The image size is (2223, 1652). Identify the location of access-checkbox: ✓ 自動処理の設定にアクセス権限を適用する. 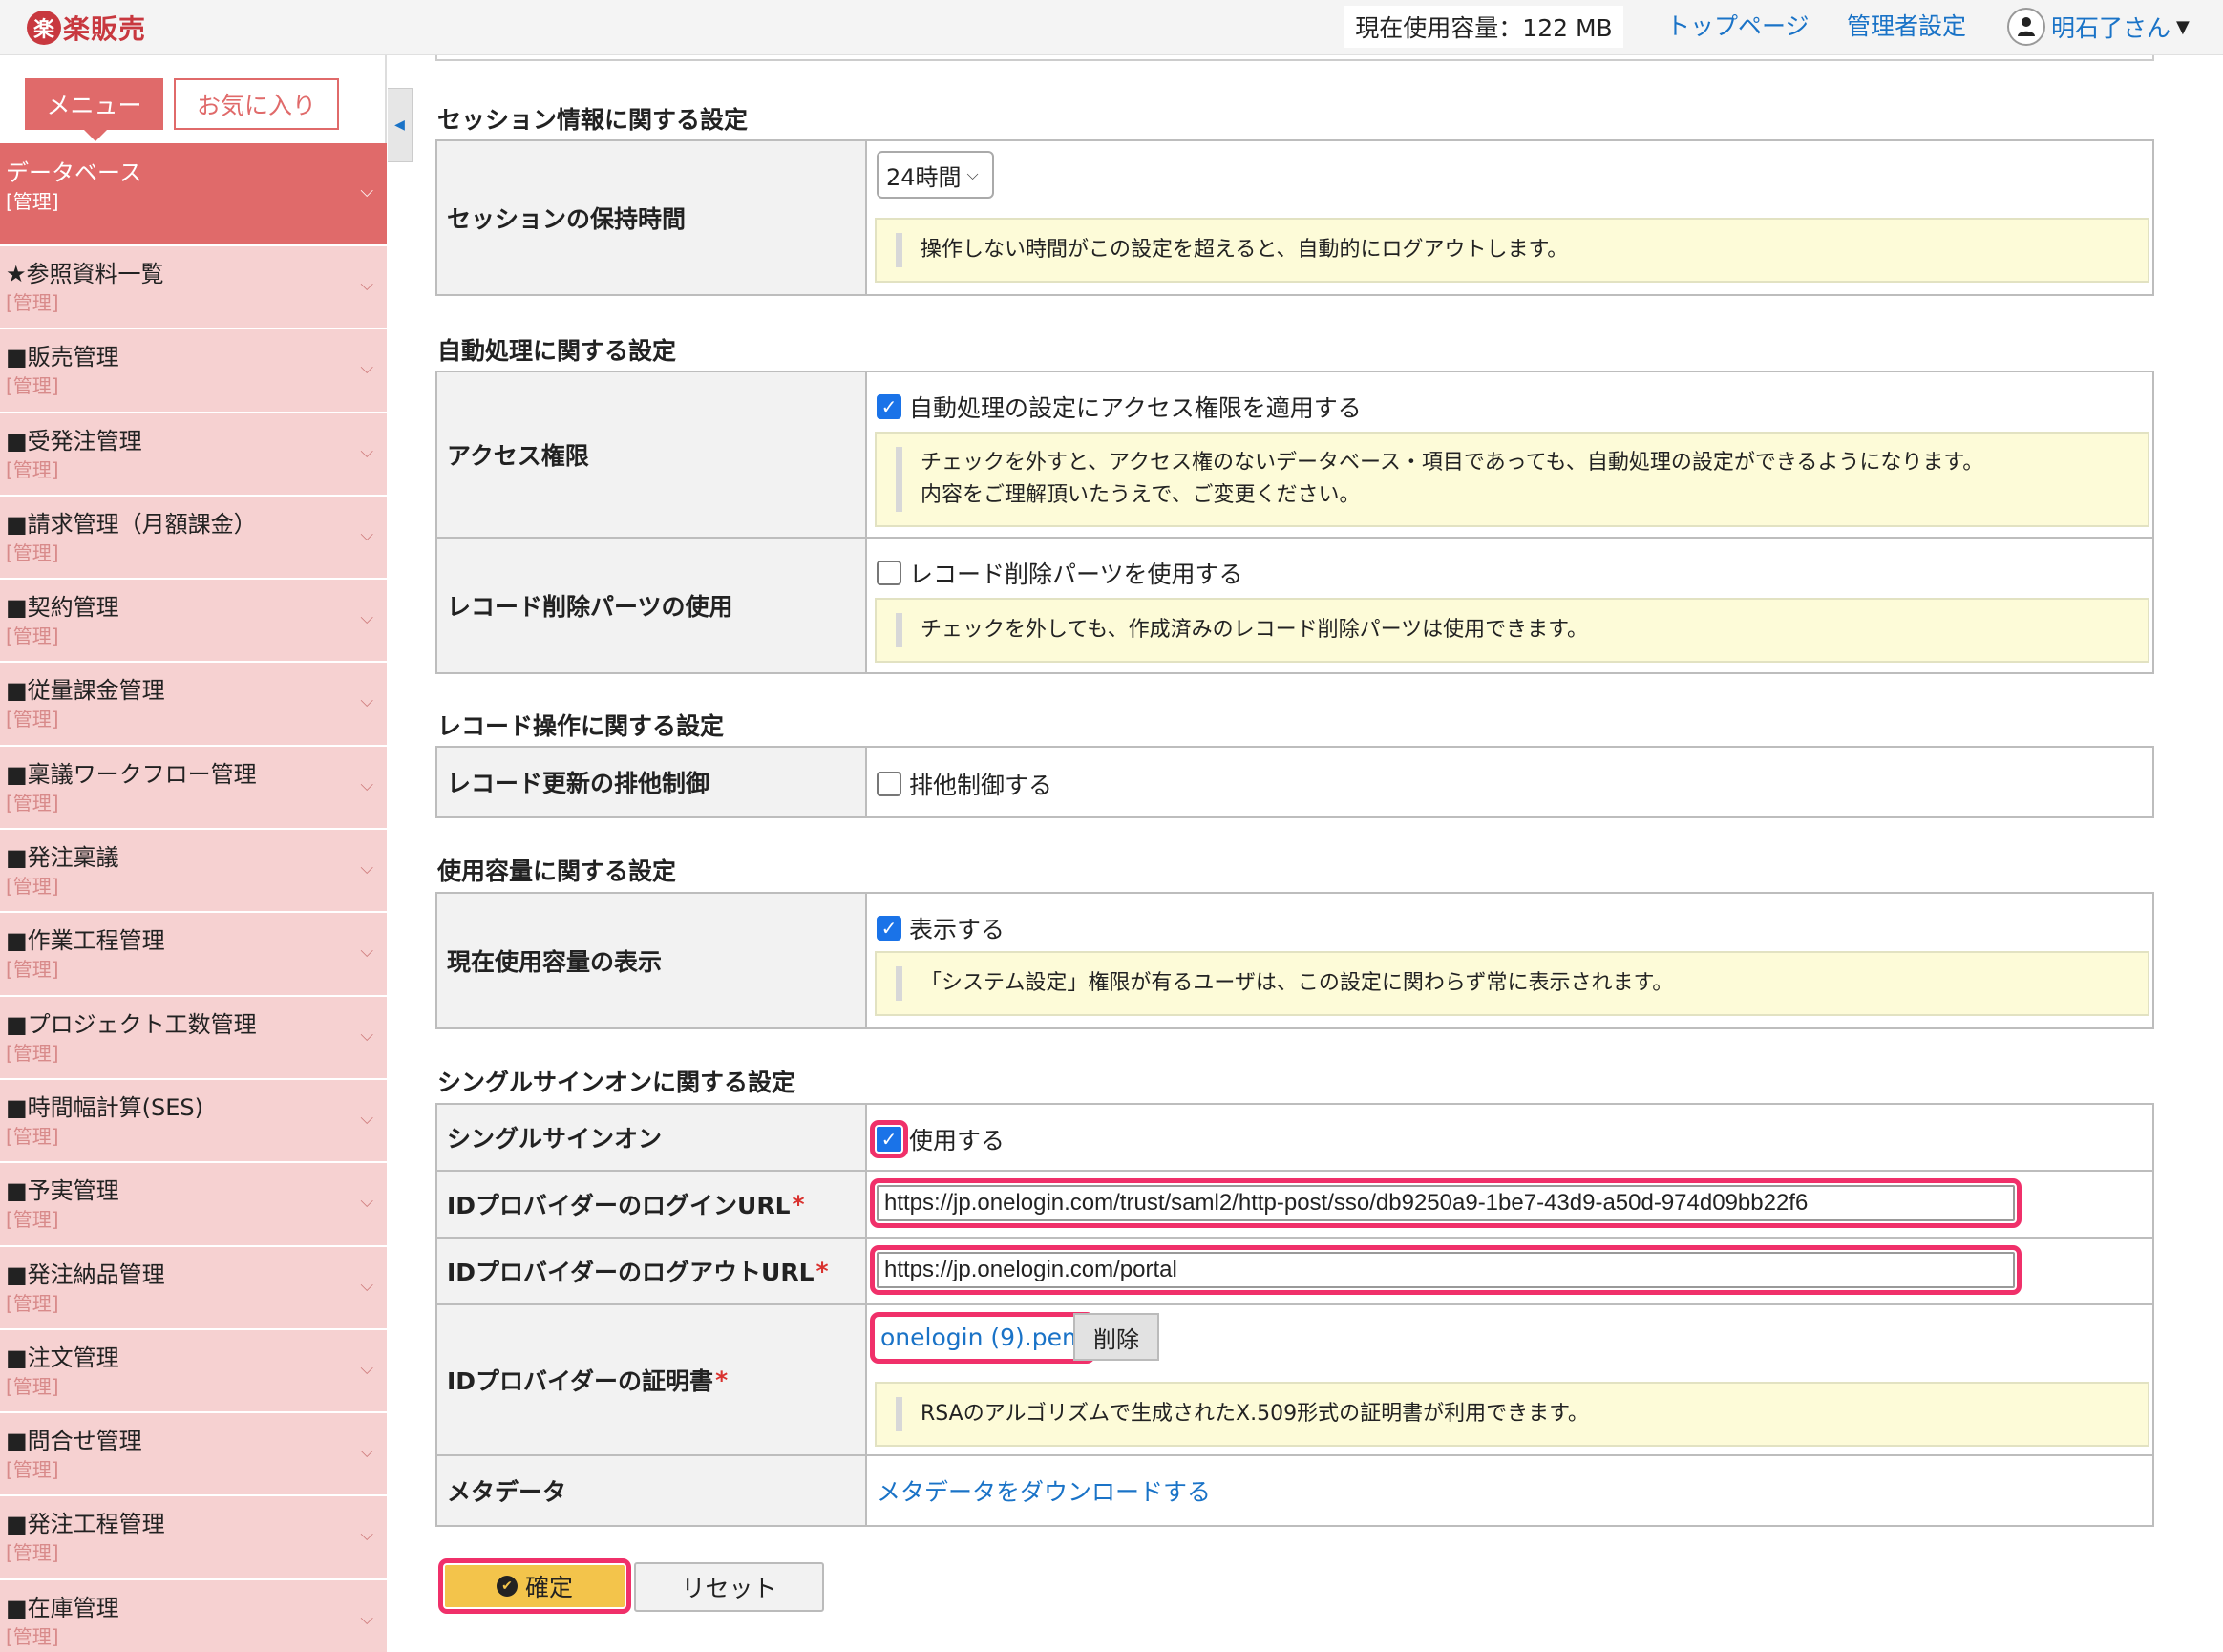
(1119, 407).